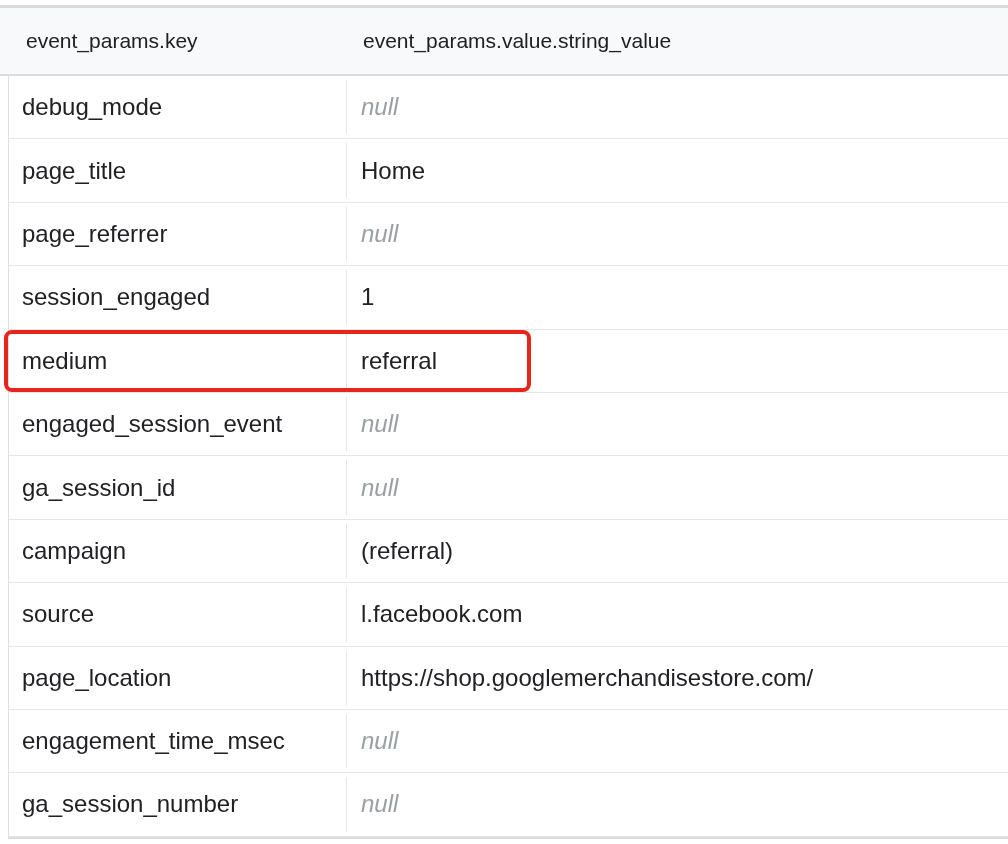 This screenshot has width=1008, height=844. I want to click on table-cell: https://shop.googlemerchandisestore.com/, so click(580, 677).